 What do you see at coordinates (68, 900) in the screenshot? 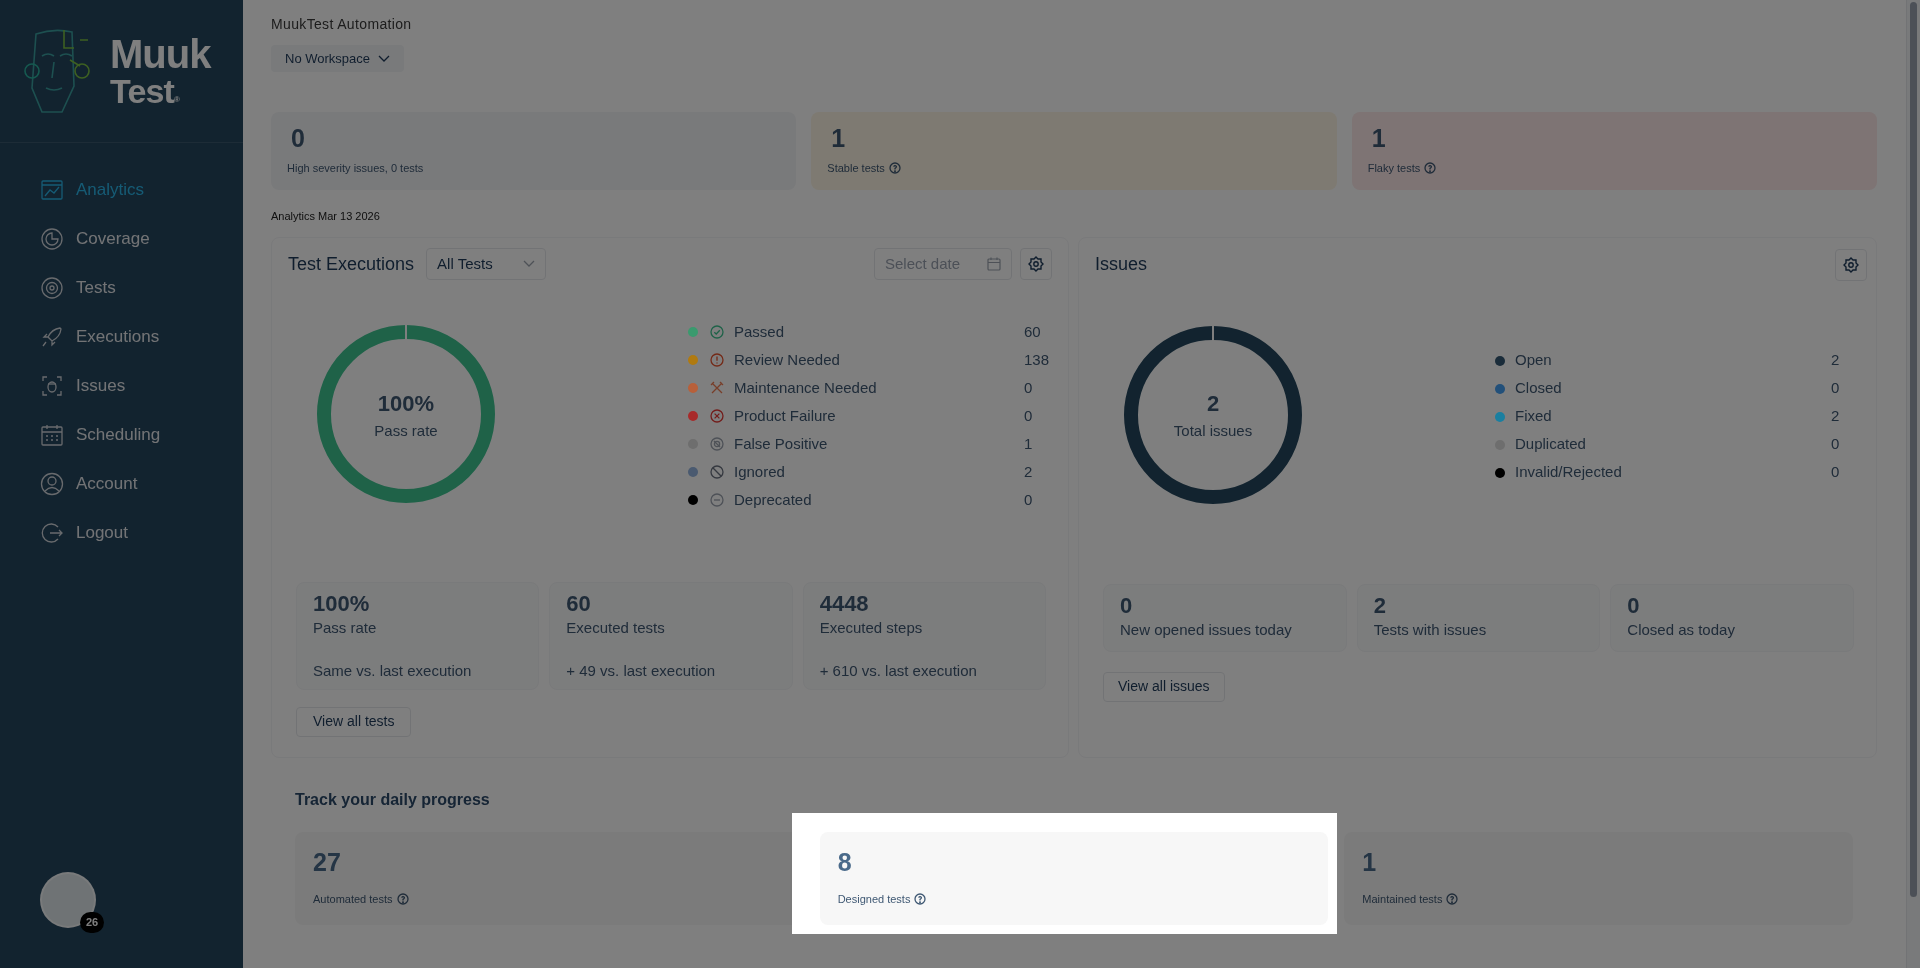
I see `user-avatar` at bounding box center [68, 900].